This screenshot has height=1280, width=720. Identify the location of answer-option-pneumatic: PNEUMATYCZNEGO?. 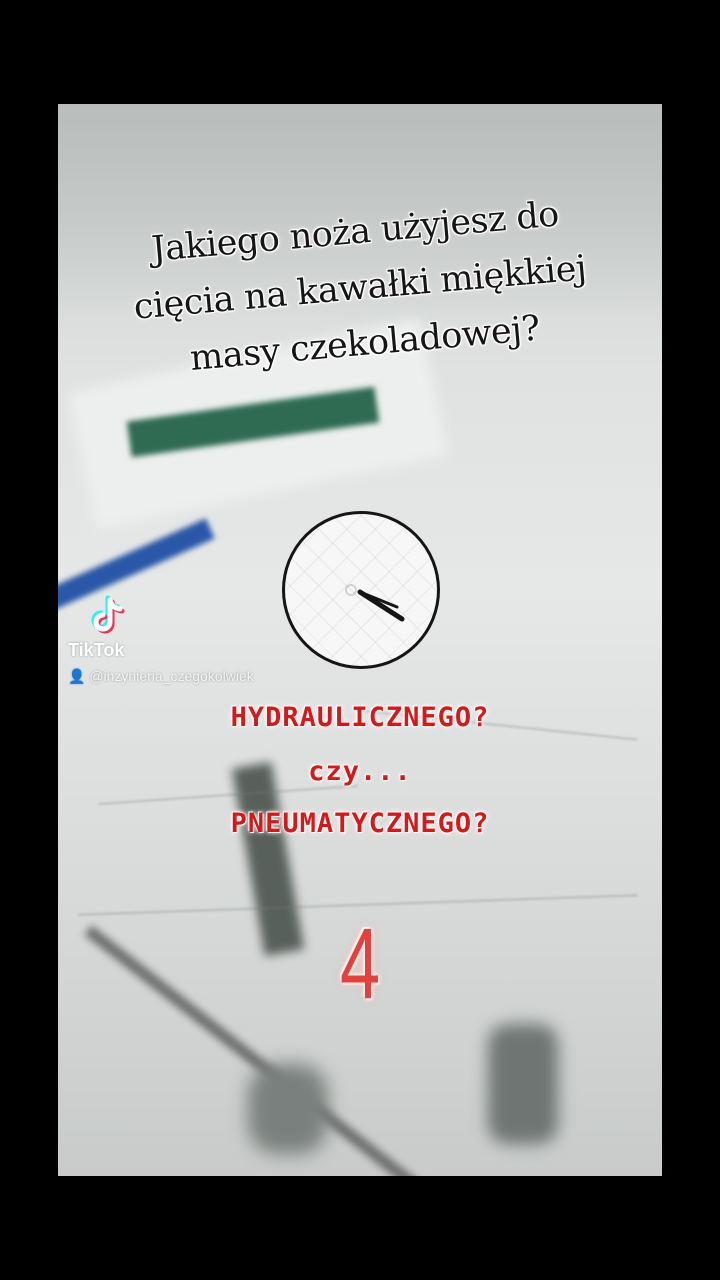
(360, 823).